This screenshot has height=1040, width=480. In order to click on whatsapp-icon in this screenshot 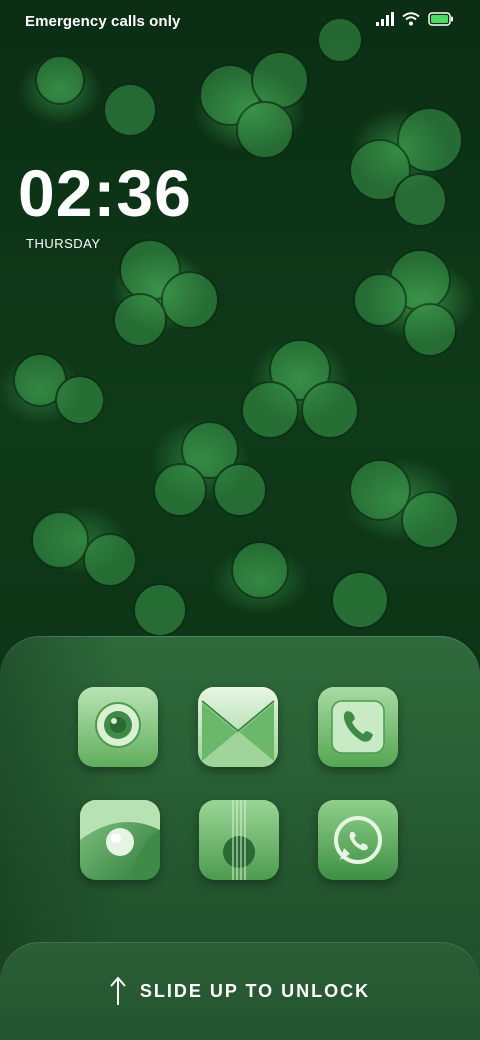, I will do `click(358, 840)`.